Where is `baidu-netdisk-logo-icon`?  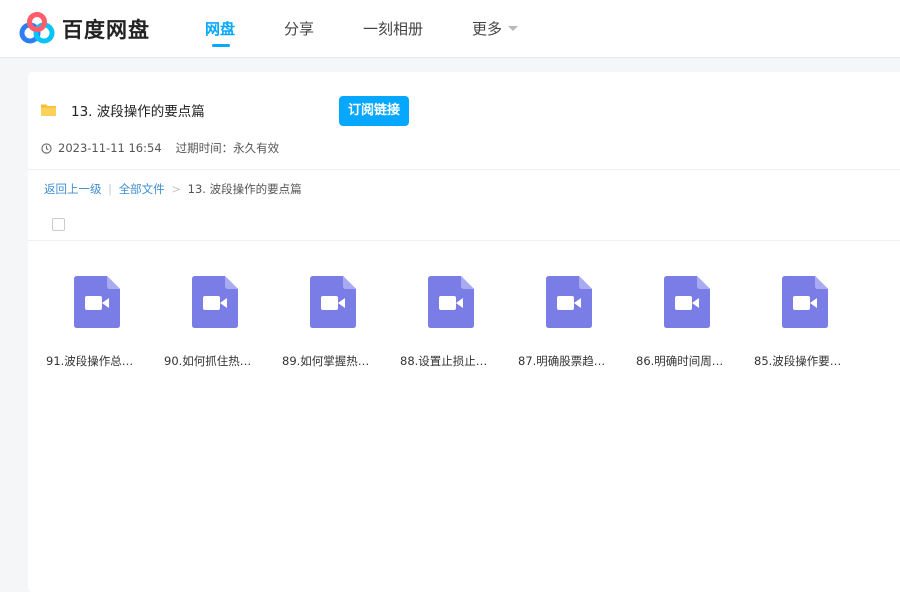 baidu-netdisk-logo-icon is located at coordinates (37, 28).